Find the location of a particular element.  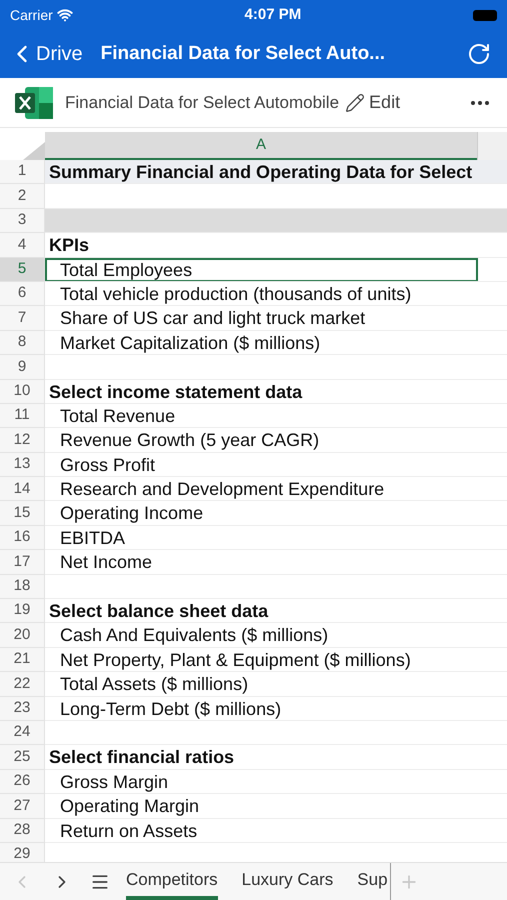

cell-text: Total Revenue is located at coordinates (117, 416).